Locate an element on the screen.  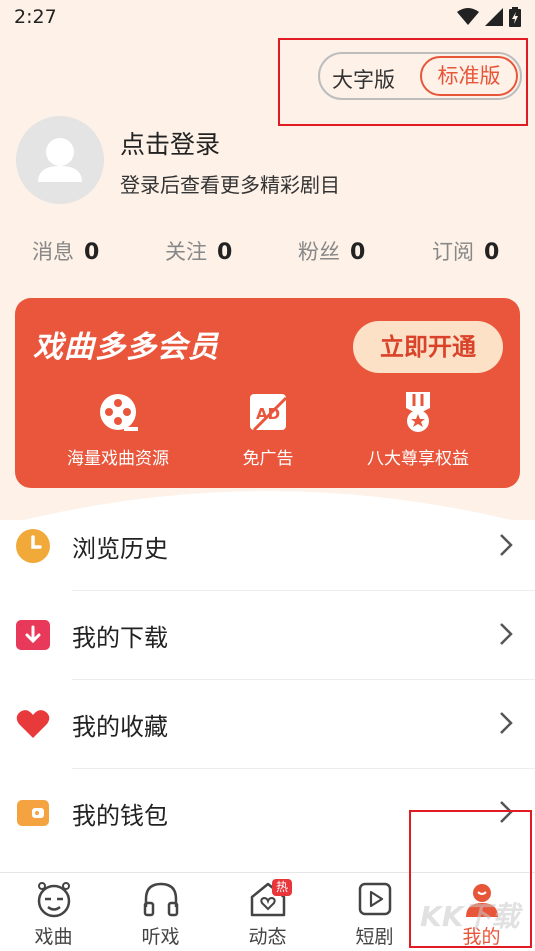
menu-label: 我的下载 is located at coordinates (120, 638).